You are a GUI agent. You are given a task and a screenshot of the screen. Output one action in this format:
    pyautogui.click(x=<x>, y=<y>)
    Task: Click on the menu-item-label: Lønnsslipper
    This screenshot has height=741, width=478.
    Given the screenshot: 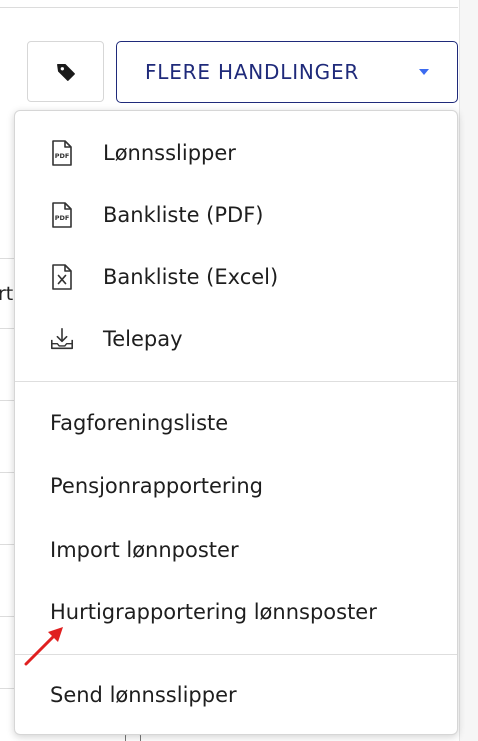 What is the action you would take?
    pyautogui.click(x=169, y=153)
    